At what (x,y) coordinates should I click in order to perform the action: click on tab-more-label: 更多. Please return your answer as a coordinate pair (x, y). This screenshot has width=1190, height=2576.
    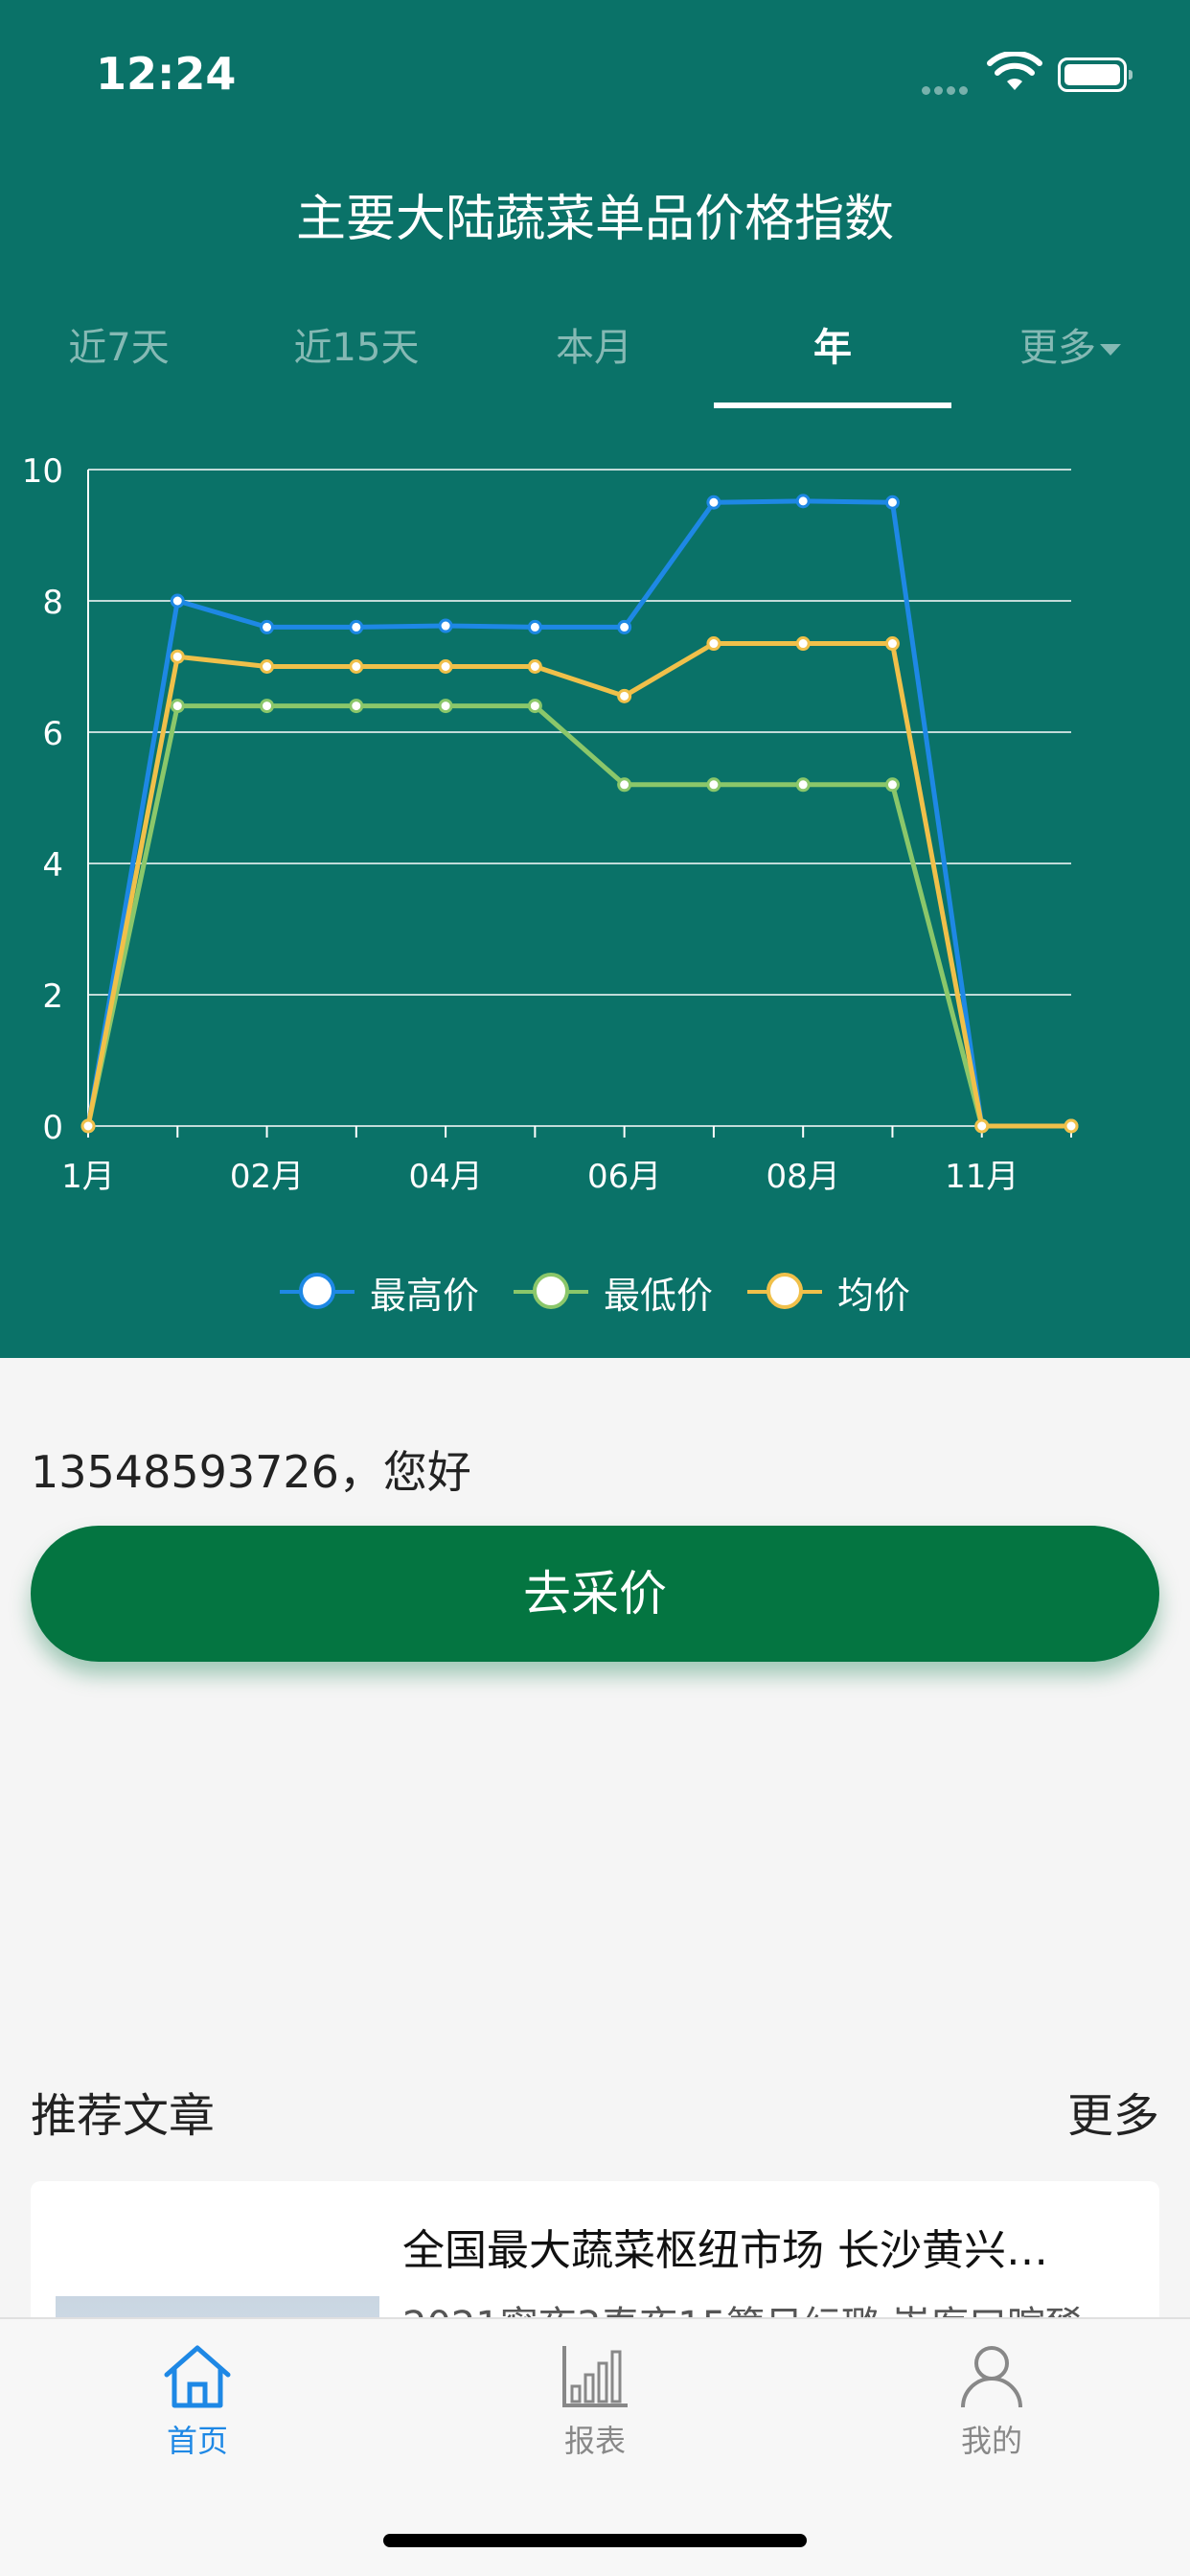
    Looking at the image, I should click on (1058, 348).